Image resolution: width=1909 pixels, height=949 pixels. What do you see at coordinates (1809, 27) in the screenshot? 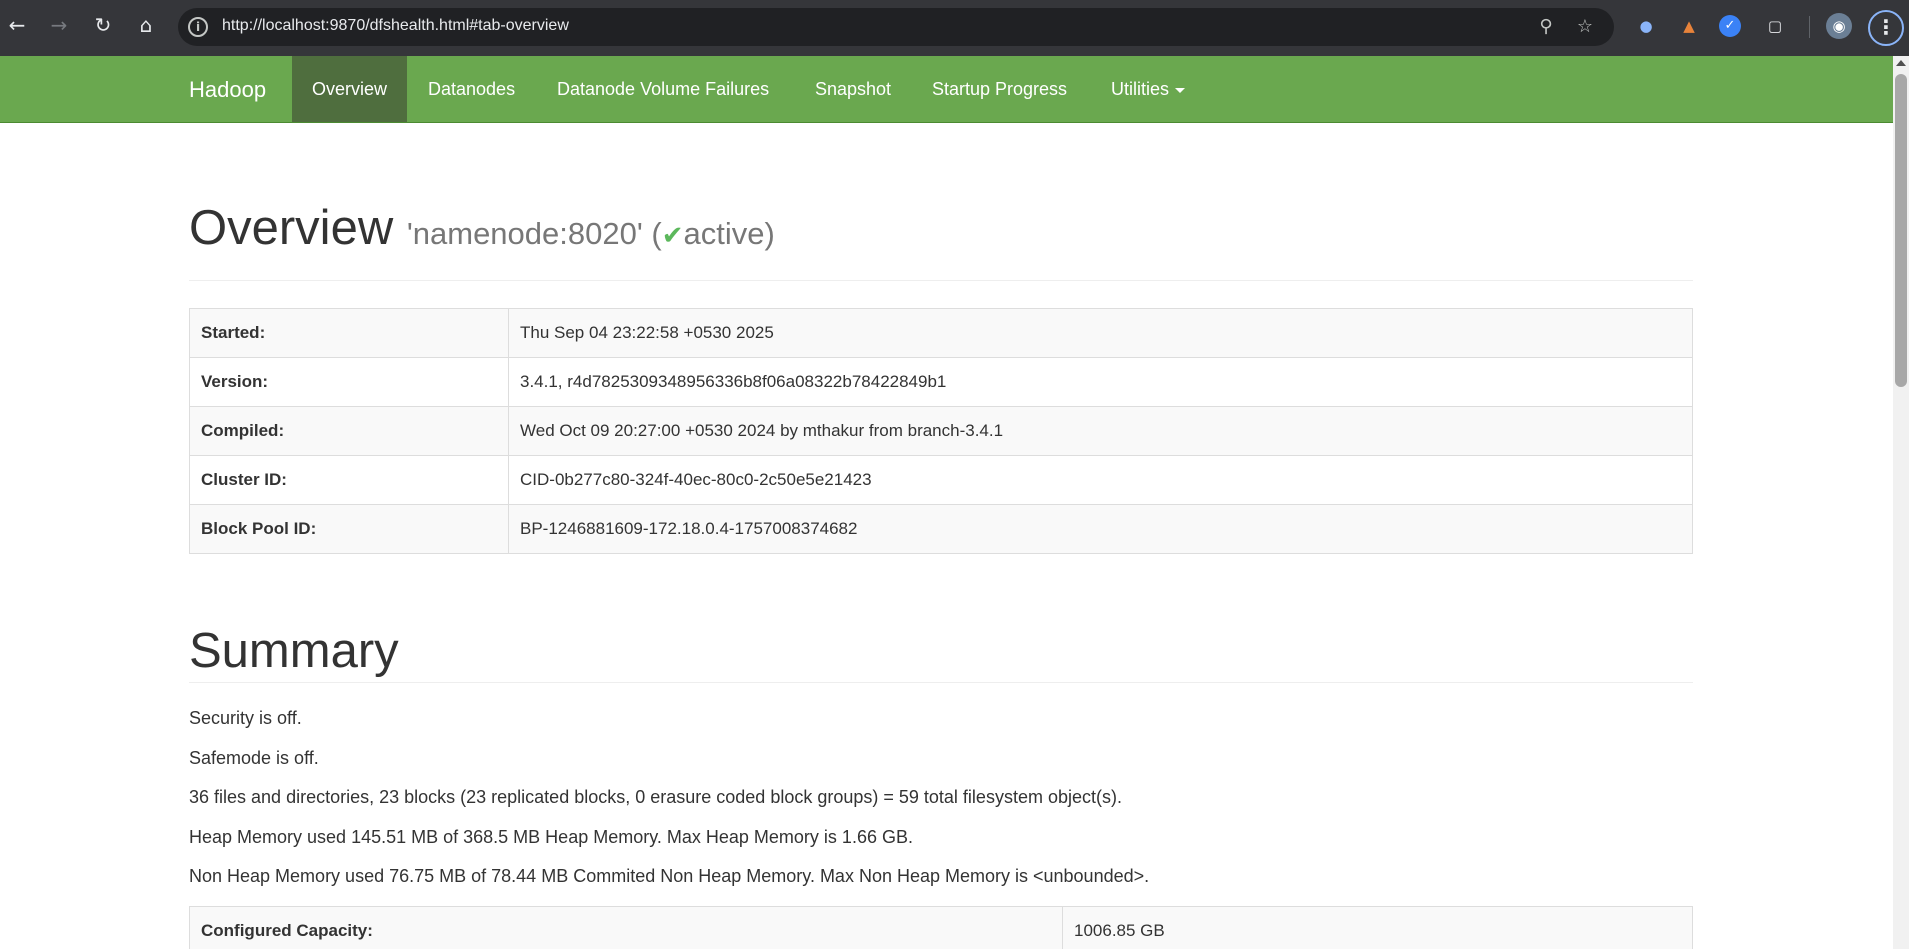
I see `toolbar-divider` at bounding box center [1809, 27].